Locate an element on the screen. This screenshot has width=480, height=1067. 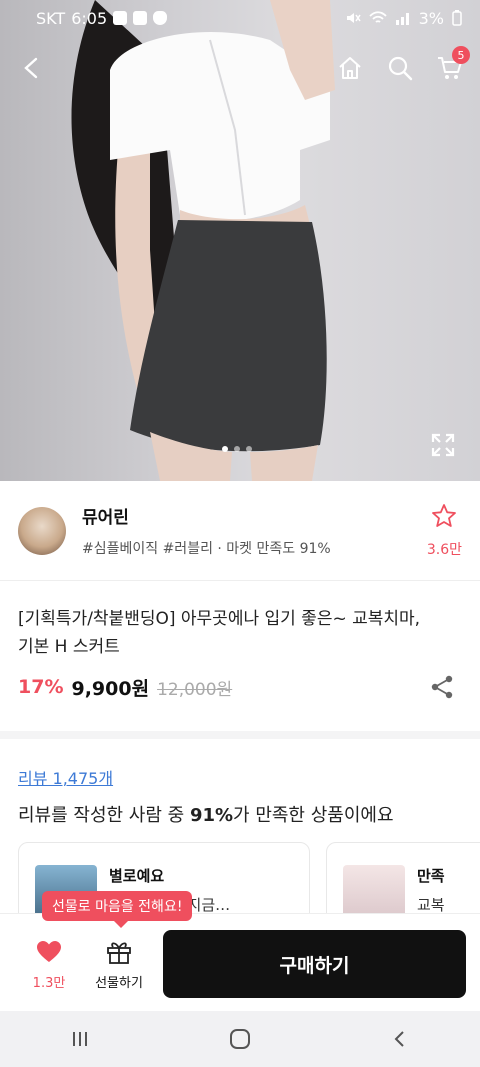
shield-icon is located at coordinates (160, 18).